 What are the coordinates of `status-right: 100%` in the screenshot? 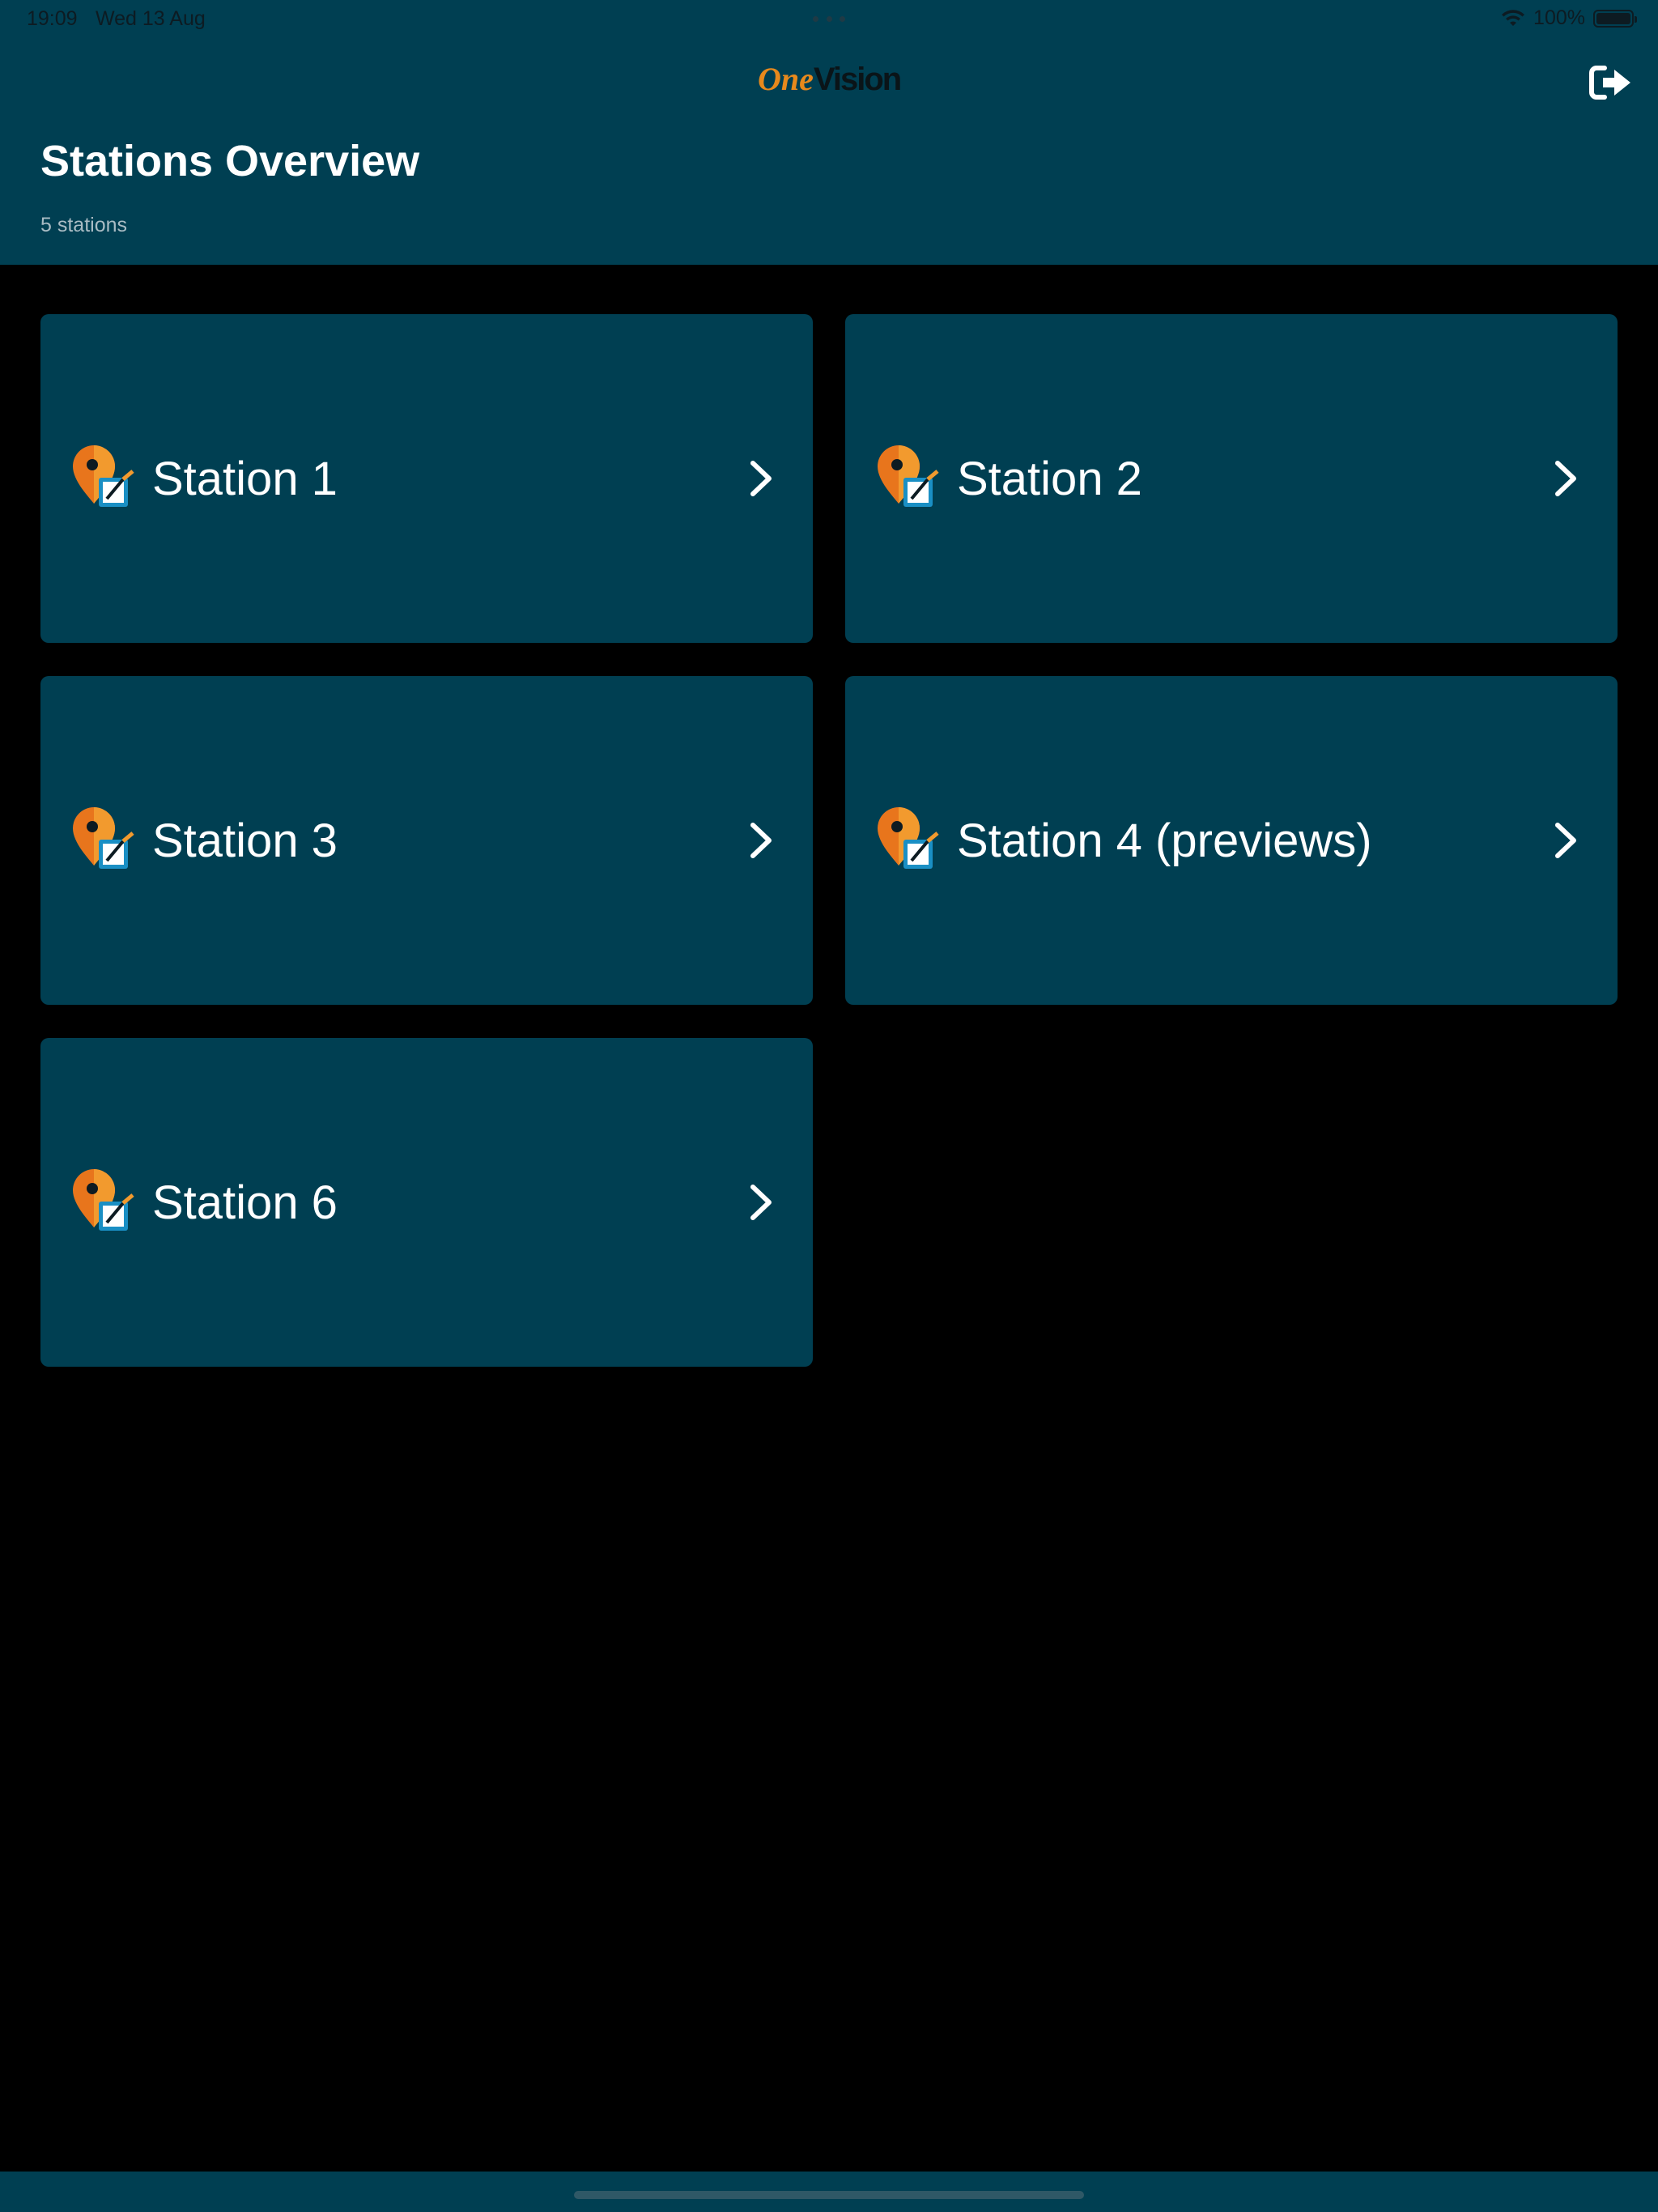 It's located at (1569, 18).